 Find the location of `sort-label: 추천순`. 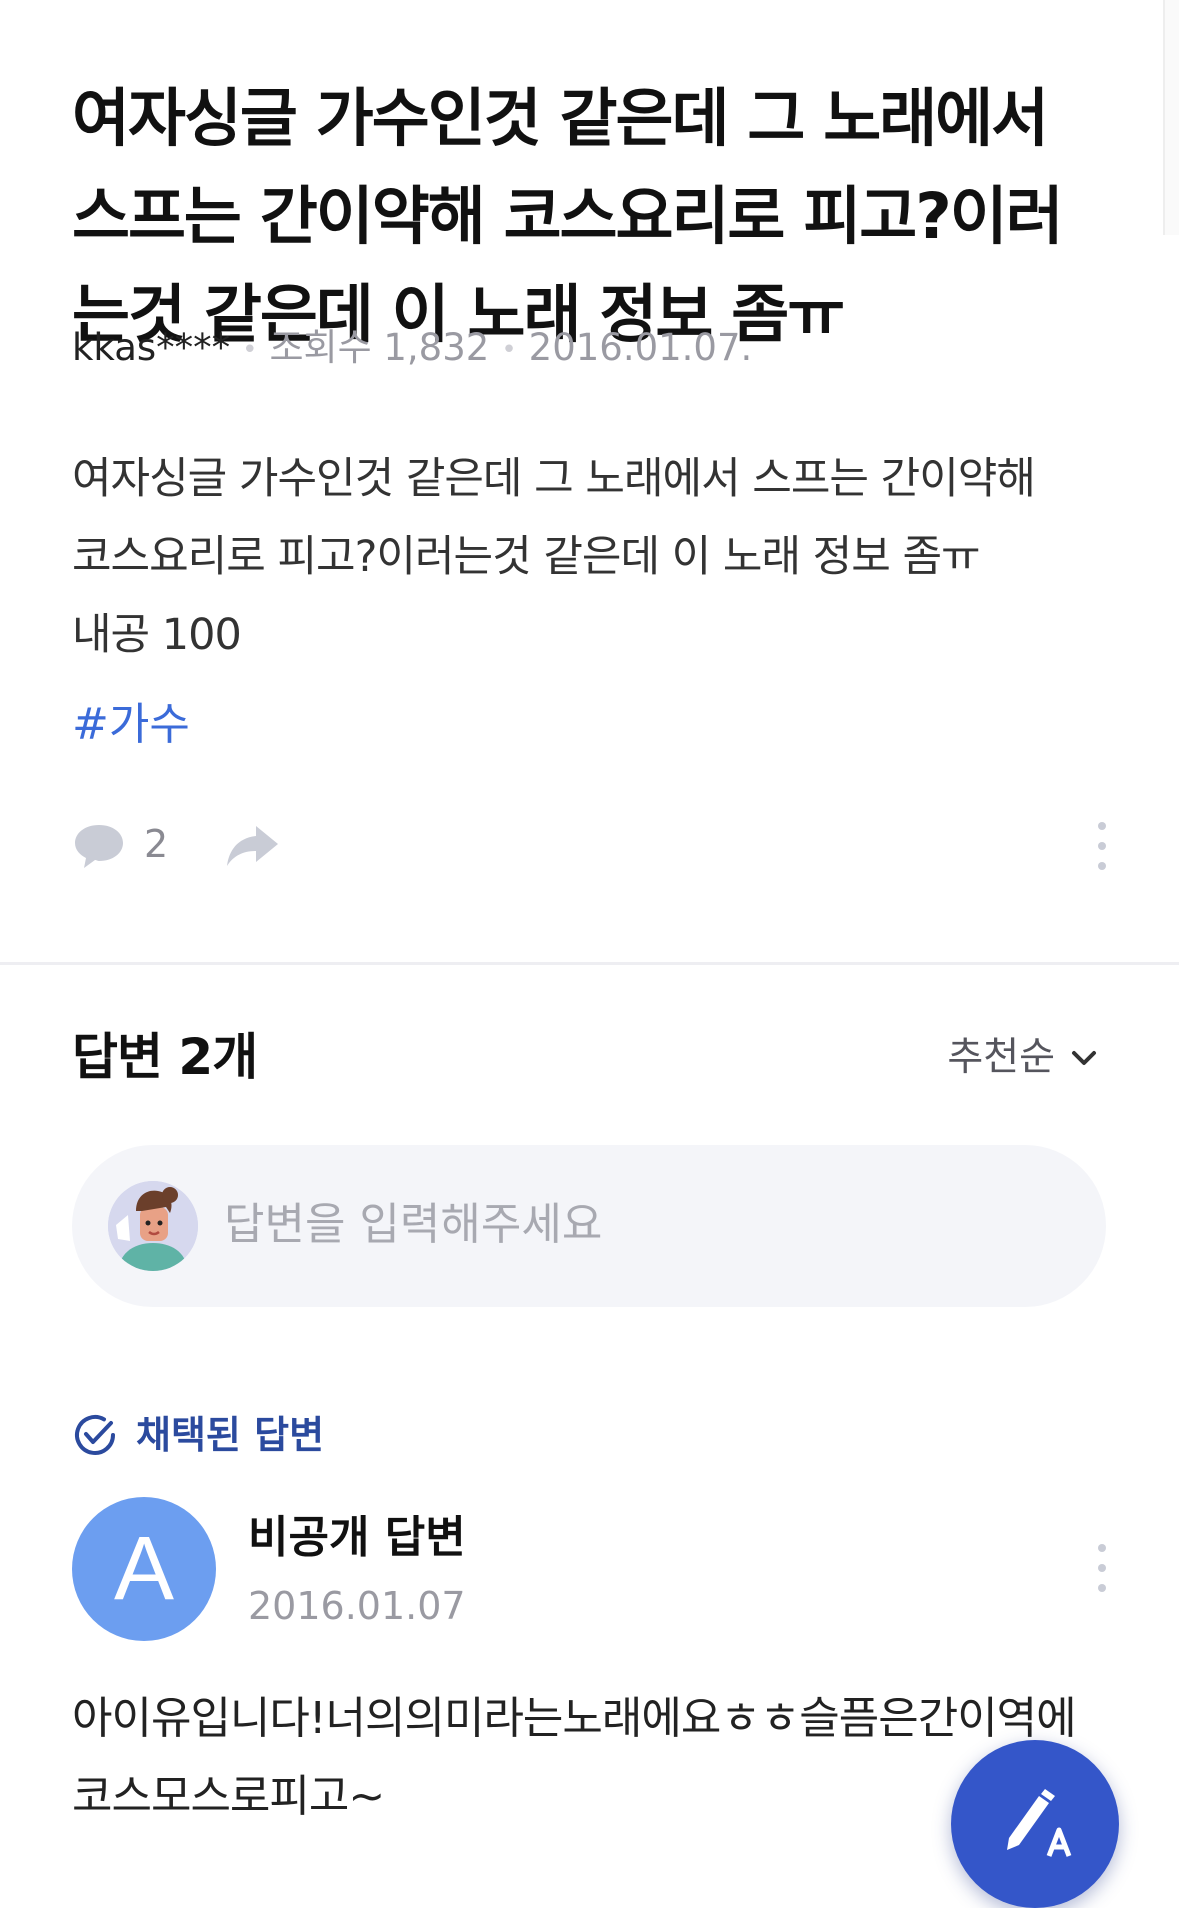

sort-label: 추천순 is located at coordinates (1001, 1057).